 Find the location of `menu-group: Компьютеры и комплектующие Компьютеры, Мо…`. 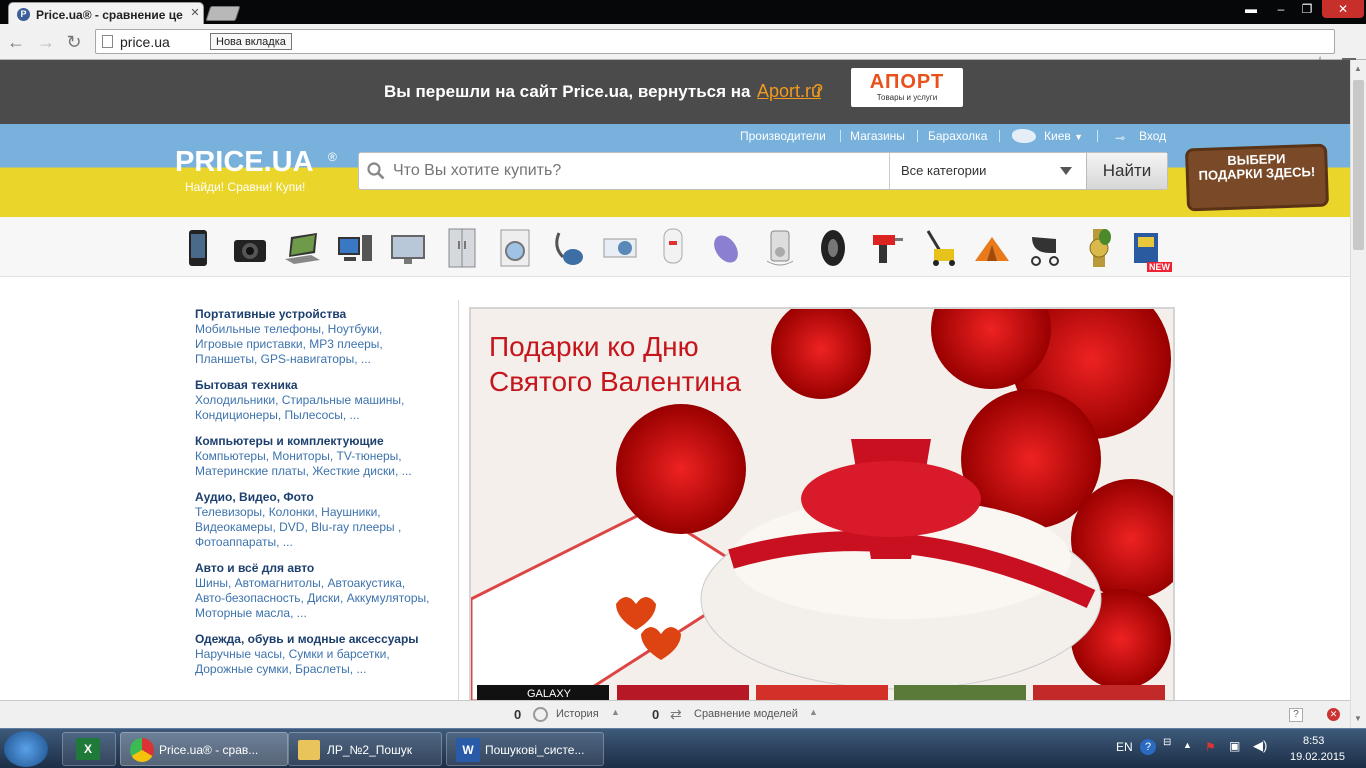

menu-group: Компьютеры и комплектующие Компьютеры, Мо… is located at coordinates (325, 456).